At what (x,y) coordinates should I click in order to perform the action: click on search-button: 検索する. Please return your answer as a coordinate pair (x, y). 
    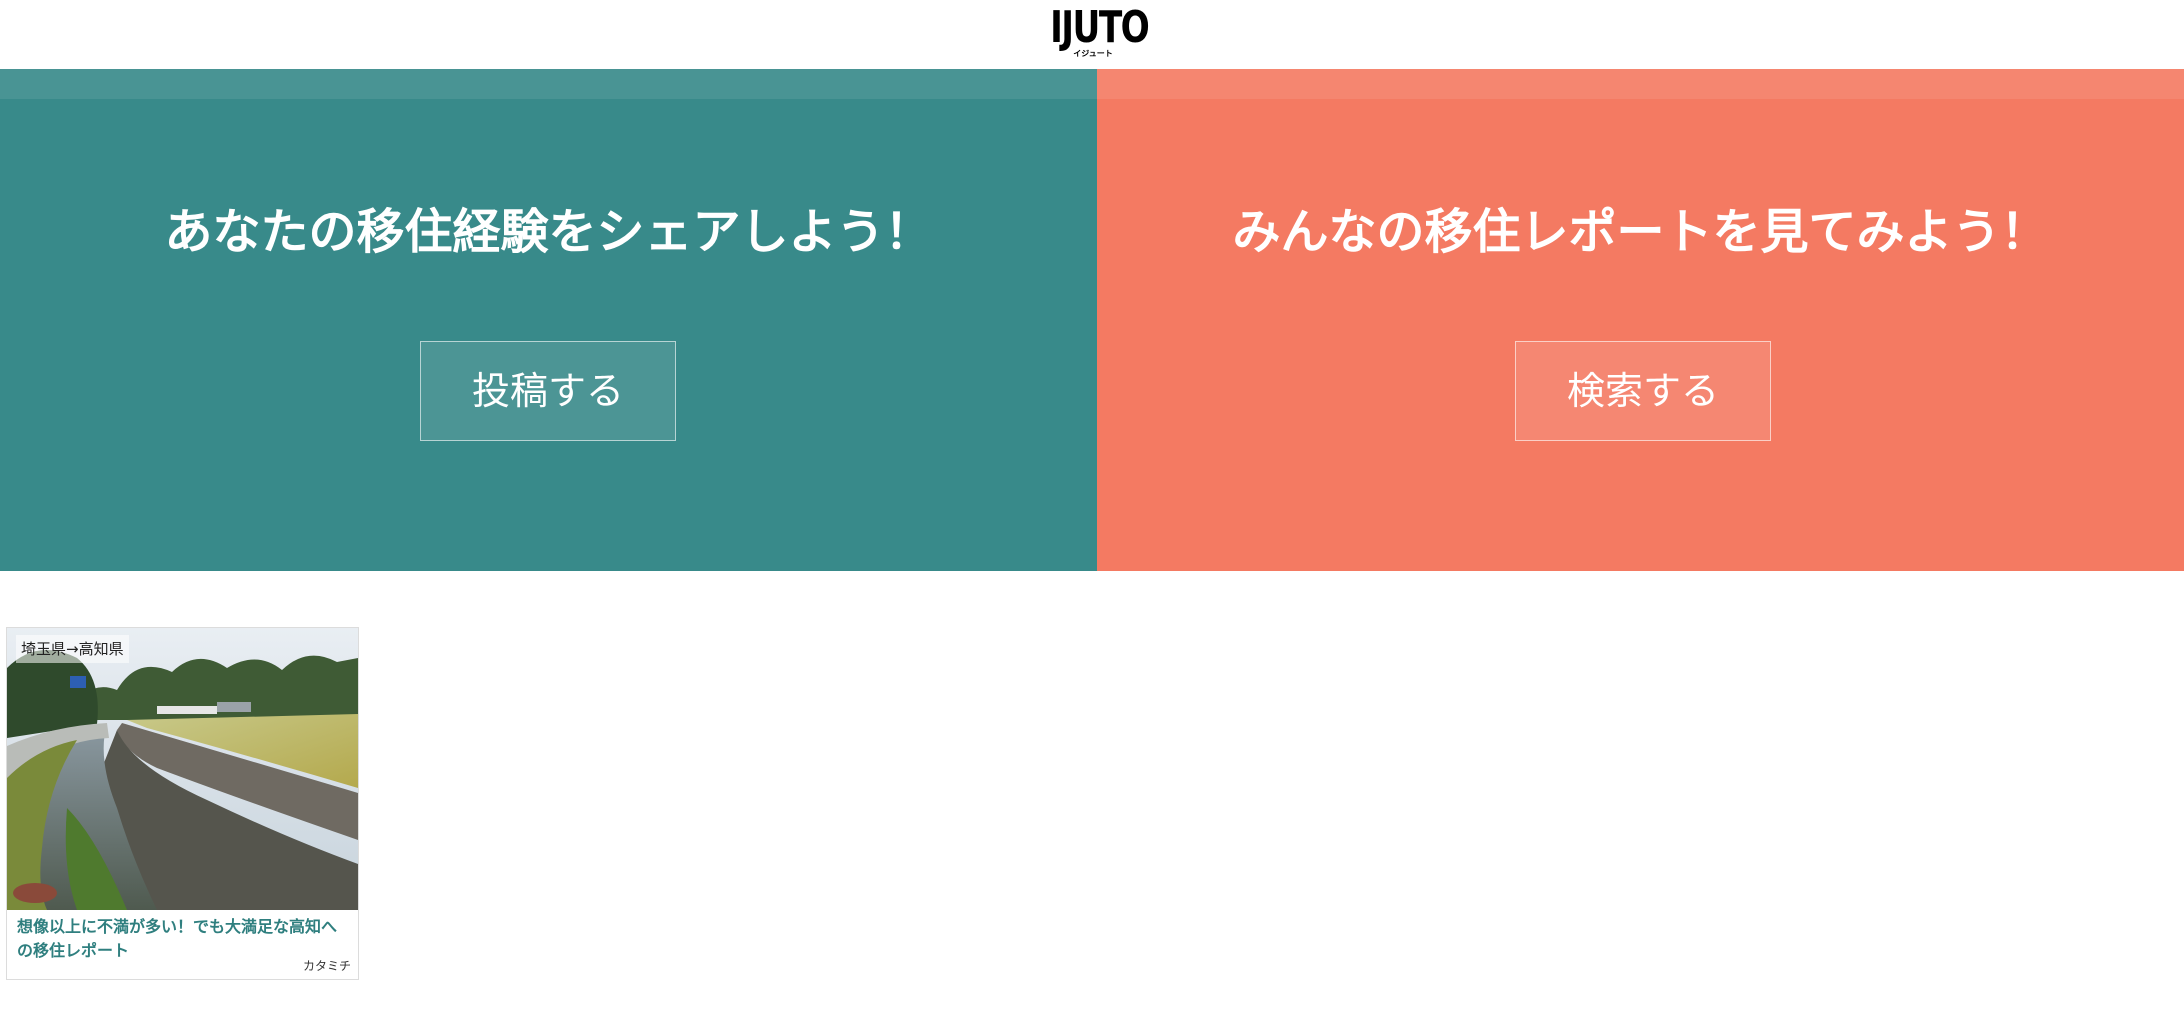
    Looking at the image, I should click on (1643, 391).